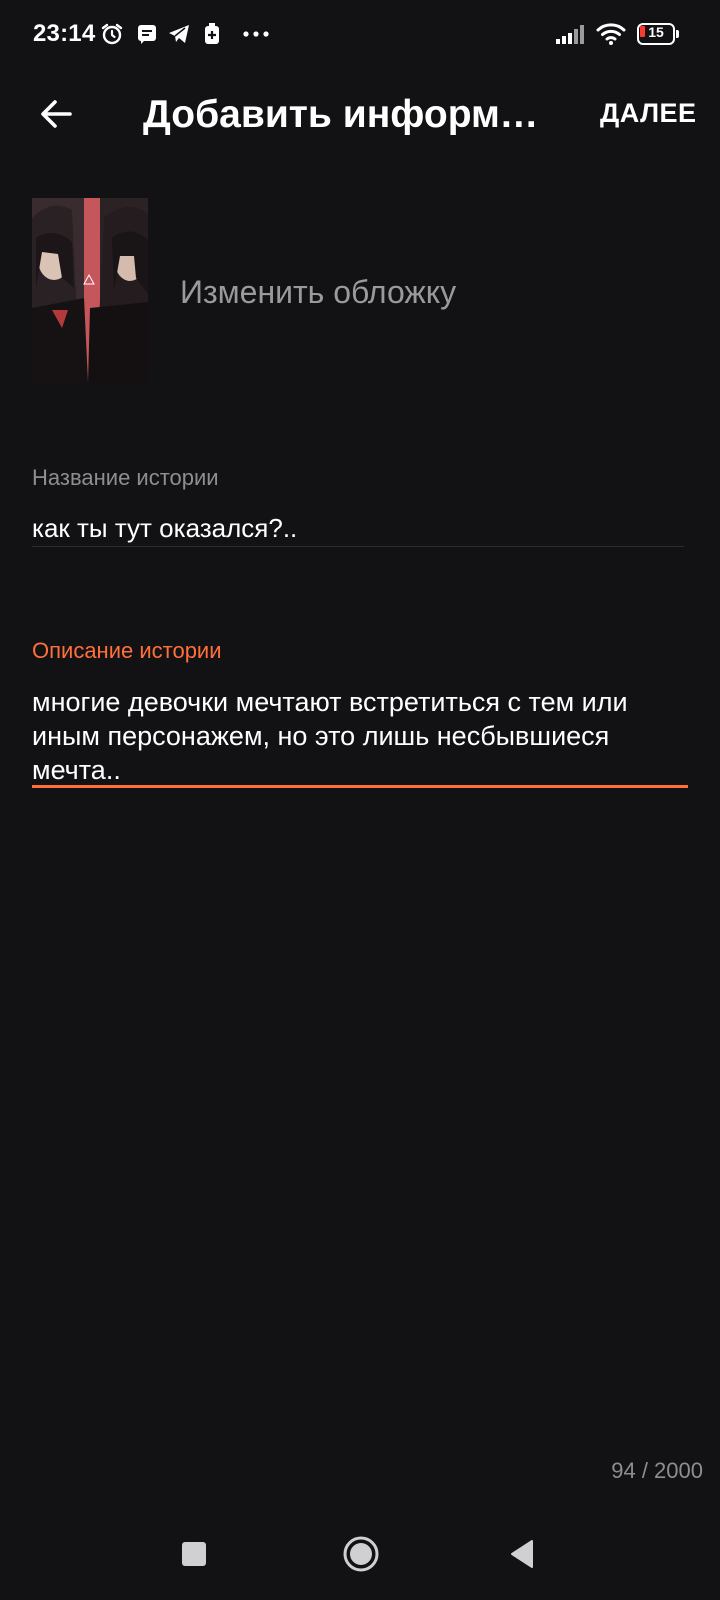  What do you see at coordinates (147, 34) in the screenshot?
I see `message-icon` at bounding box center [147, 34].